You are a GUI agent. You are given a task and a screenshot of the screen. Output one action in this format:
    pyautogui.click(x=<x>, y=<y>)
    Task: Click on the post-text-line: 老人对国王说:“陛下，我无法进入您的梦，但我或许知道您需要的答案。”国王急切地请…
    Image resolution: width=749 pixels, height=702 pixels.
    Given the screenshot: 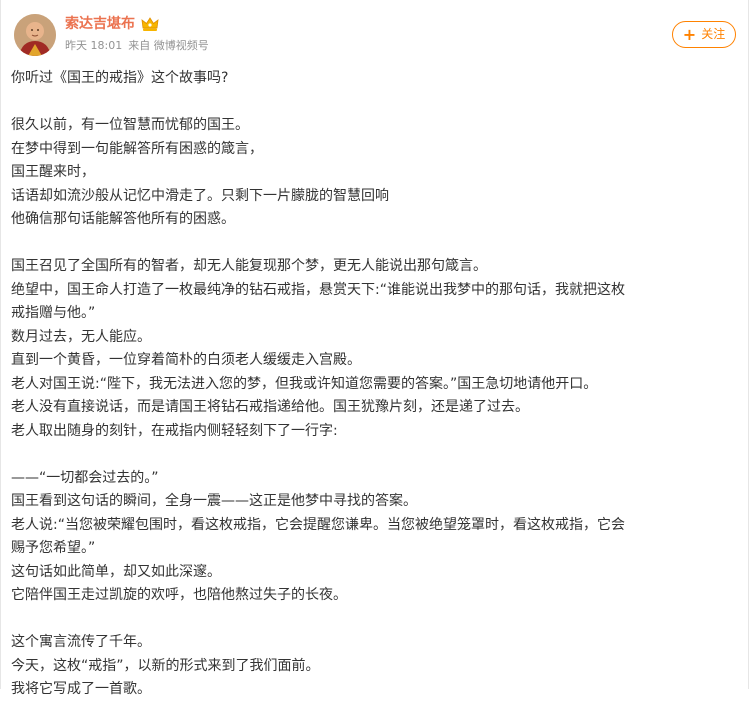 What is the action you would take?
    pyautogui.click(x=304, y=383)
    